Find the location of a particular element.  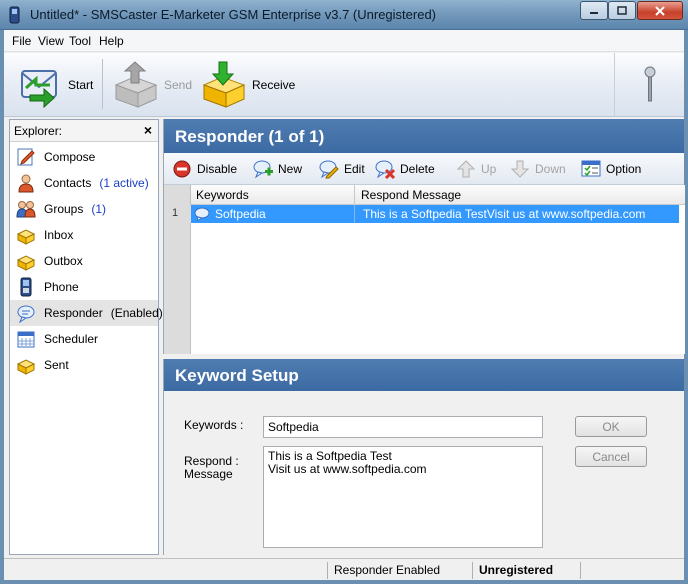

phone-icon is located at coordinates (26, 287).